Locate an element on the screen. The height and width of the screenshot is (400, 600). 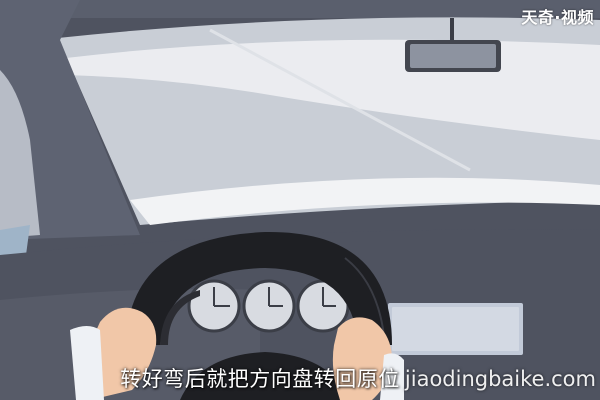
center-screen-display is located at coordinates (455, 329).